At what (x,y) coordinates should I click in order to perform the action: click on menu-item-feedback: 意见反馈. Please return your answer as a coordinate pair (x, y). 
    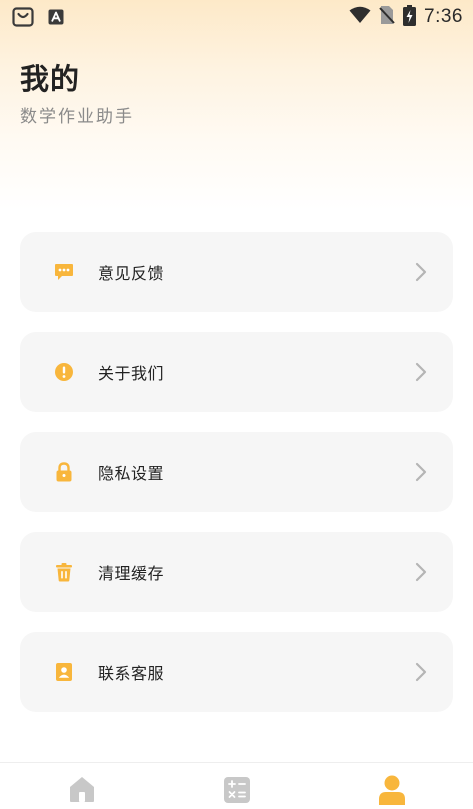
    Looking at the image, I should click on (236, 272).